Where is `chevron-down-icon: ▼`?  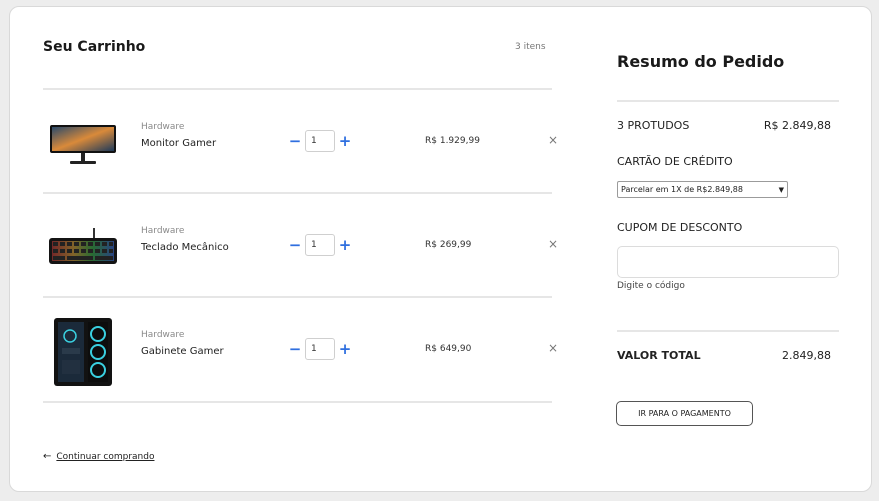 chevron-down-icon: ▼ is located at coordinates (781, 189).